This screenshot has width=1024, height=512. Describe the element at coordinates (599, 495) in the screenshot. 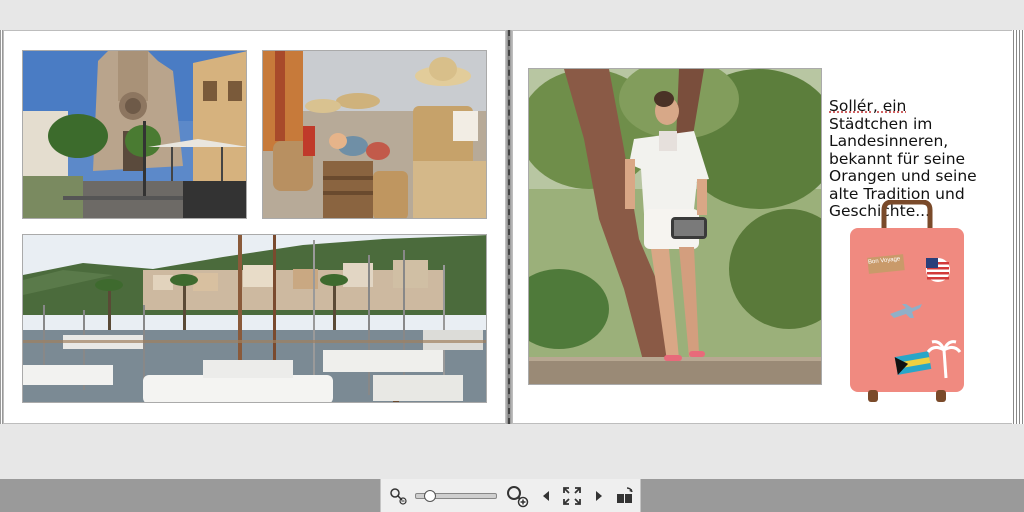

I see `next-page-icon` at that location.